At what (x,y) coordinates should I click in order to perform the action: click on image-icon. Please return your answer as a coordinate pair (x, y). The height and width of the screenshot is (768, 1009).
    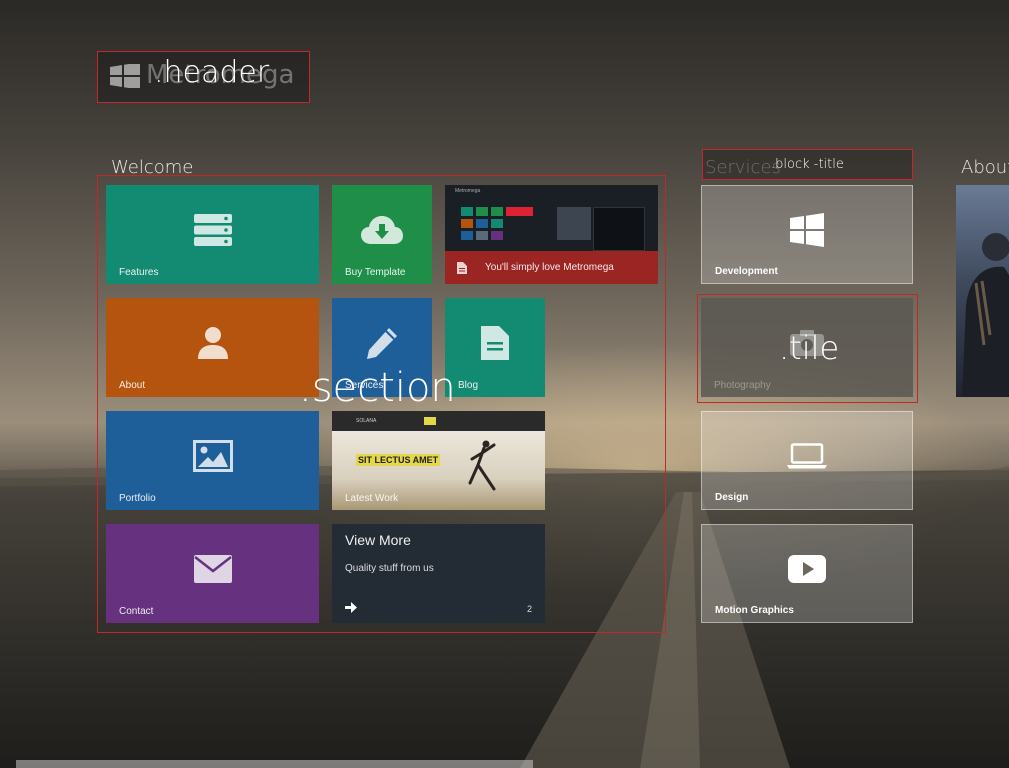
    Looking at the image, I should click on (212, 455).